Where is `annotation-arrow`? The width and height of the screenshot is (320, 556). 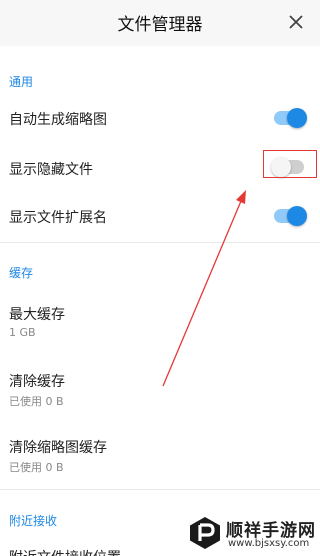
annotation-arrow is located at coordinates (204, 288).